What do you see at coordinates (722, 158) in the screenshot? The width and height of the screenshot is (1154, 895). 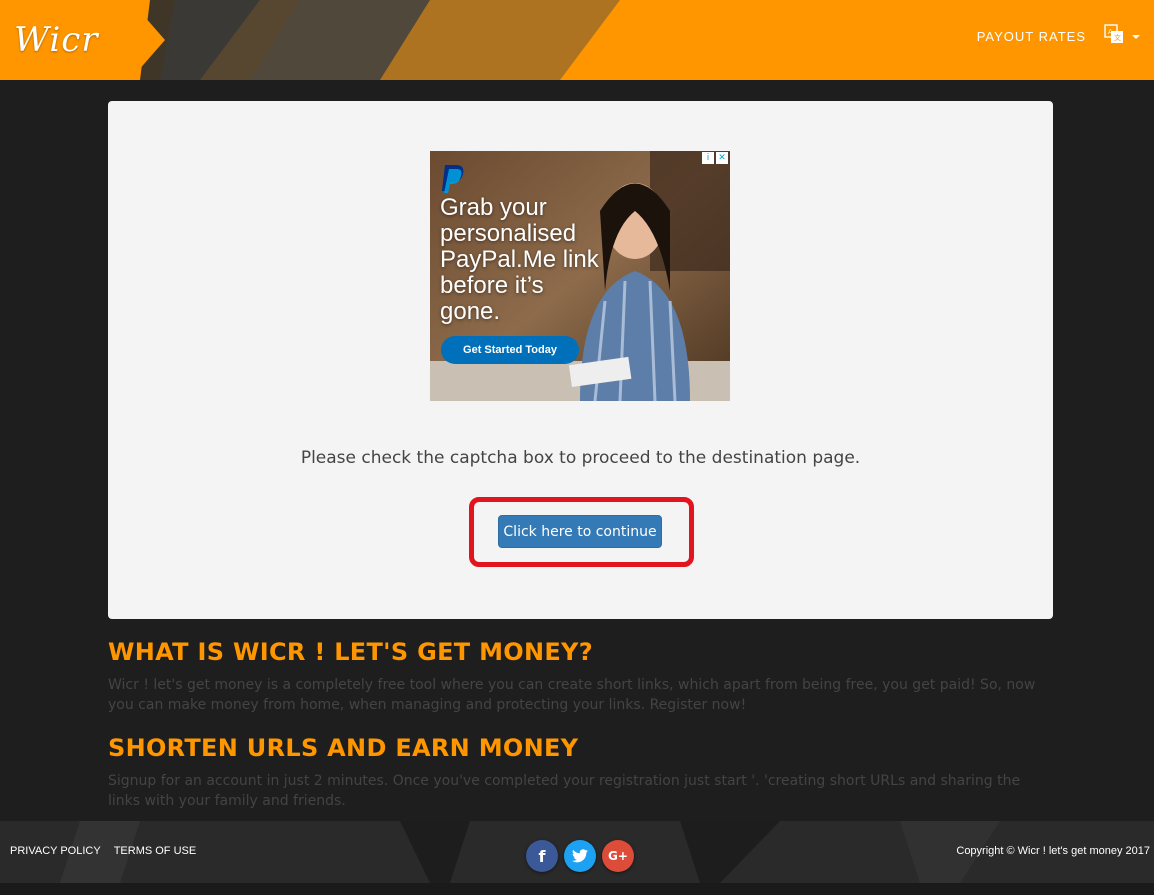 I see `close-icon: ✕` at bounding box center [722, 158].